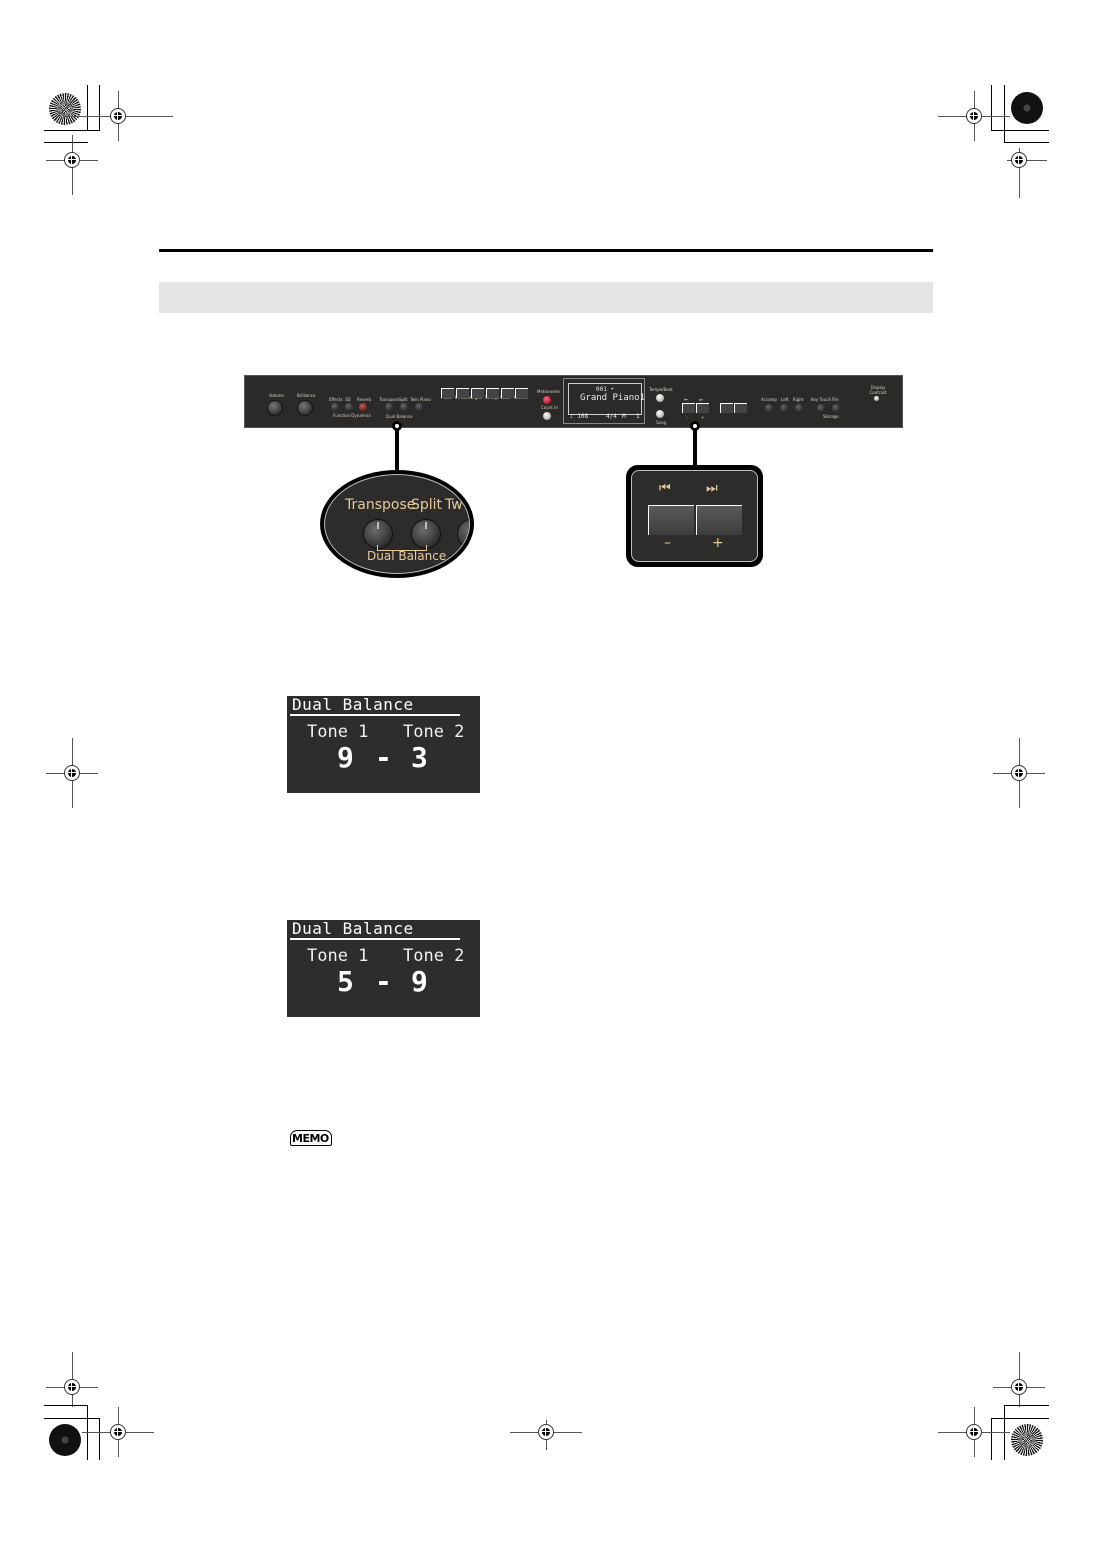 This screenshot has width=1094, height=1548. Describe the element at coordinates (462, 393) in the screenshot. I see `tone-button-epiano` at that location.